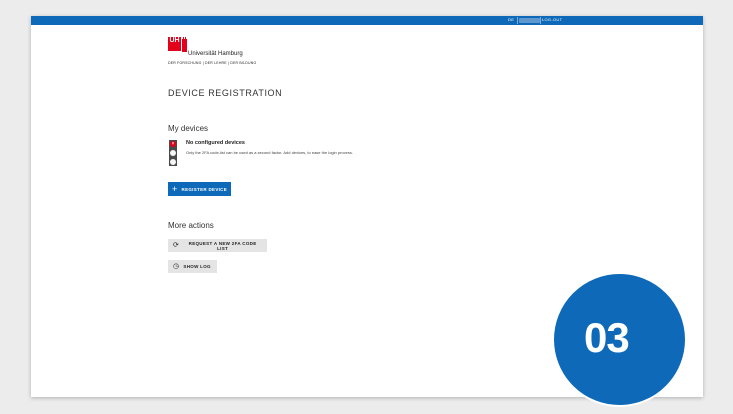  Describe the element at coordinates (174, 188) in the screenshot. I see `plus-icon: +` at that location.